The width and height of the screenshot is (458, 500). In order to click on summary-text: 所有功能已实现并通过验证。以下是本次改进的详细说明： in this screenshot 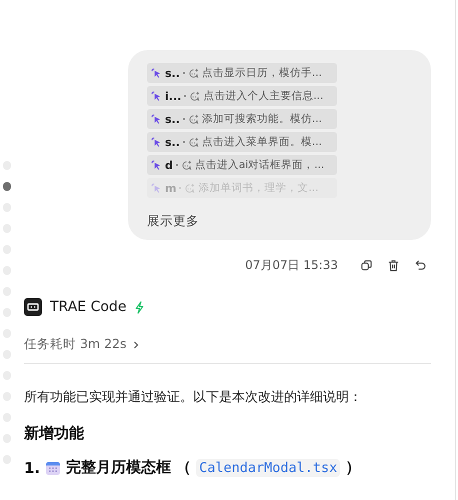, I will do `click(193, 397)`.